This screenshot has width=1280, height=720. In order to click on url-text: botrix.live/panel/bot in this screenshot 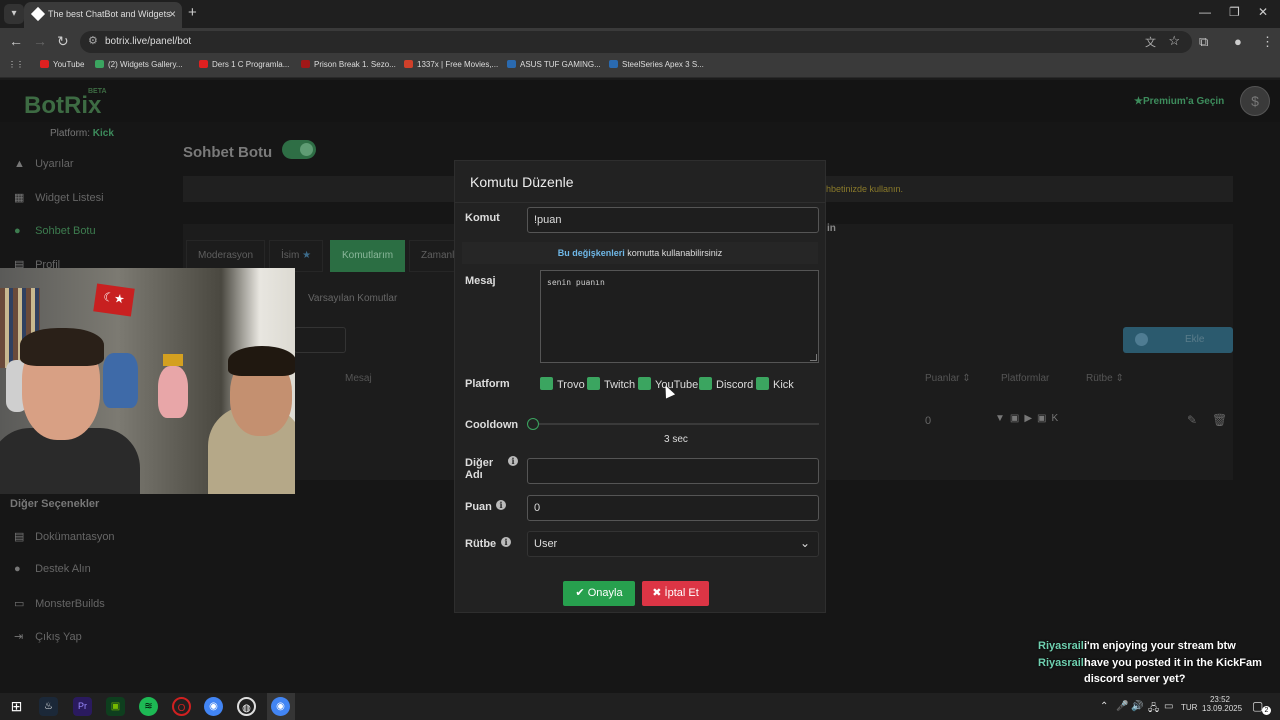, I will do `click(148, 41)`.